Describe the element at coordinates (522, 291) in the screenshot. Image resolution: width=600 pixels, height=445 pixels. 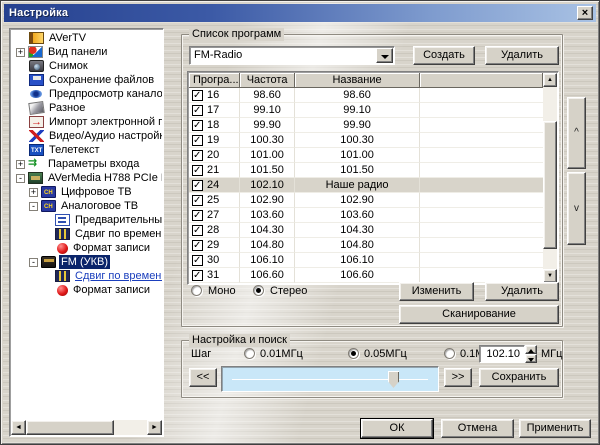
I see `delete-channel-button: Удалить` at that location.